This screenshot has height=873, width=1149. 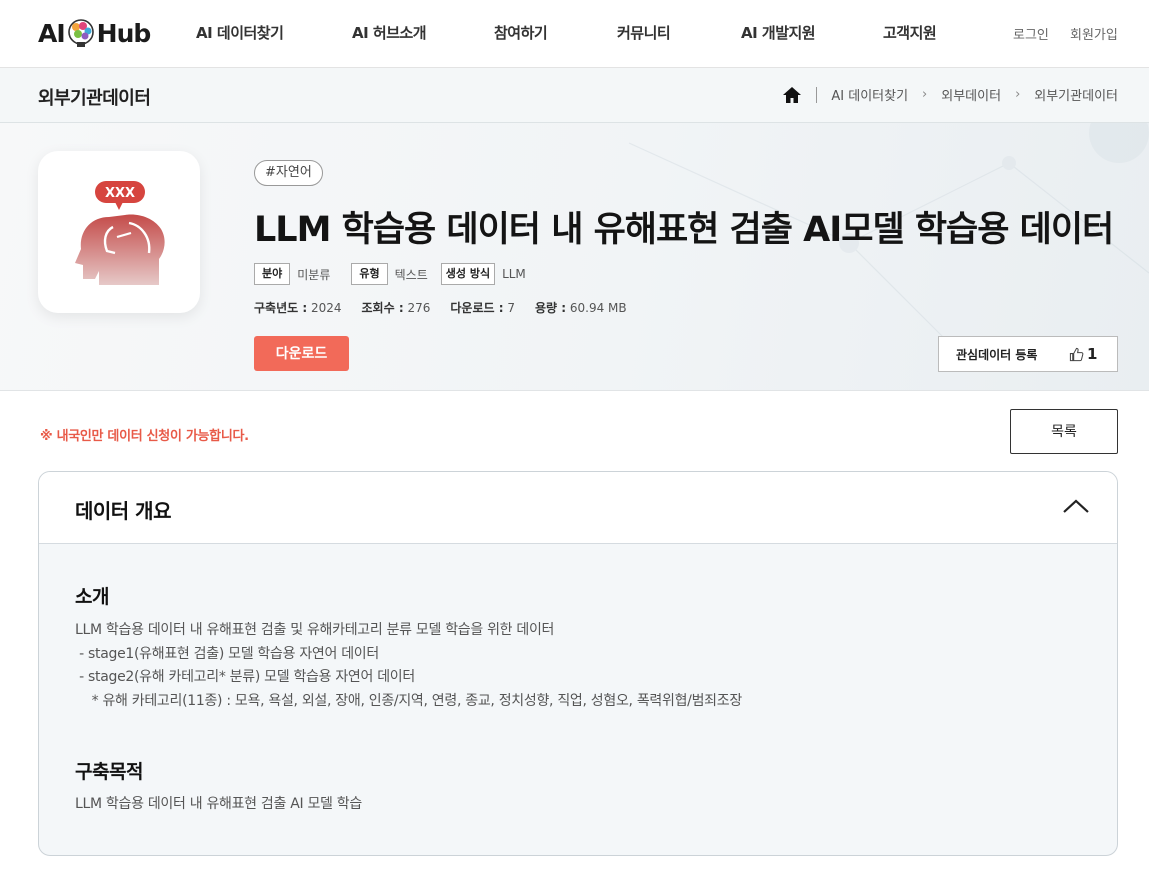 What do you see at coordinates (1094, 33) in the screenshot?
I see `signup-link: 회원가입` at bounding box center [1094, 33].